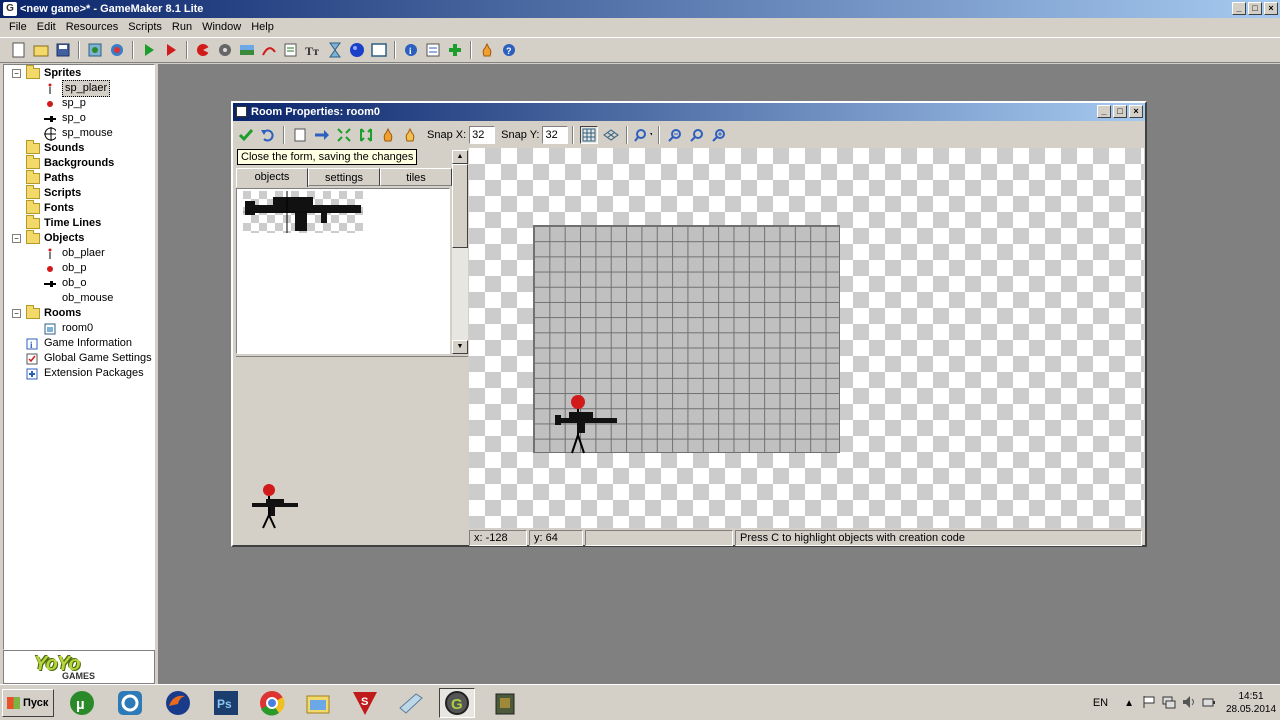 The image size is (1280, 720). What do you see at coordinates (171, 50) in the screenshot?
I see `debug-icon` at bounding box center [171, 50].